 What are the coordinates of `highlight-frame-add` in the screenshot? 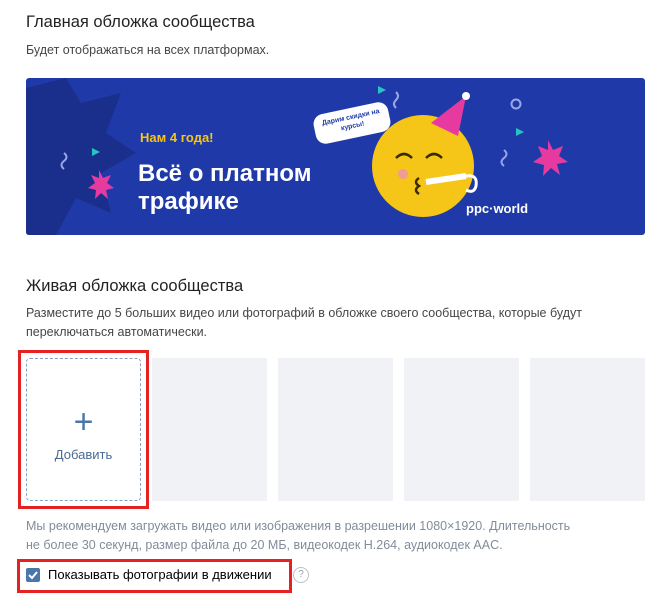 It's located at (83, 429).